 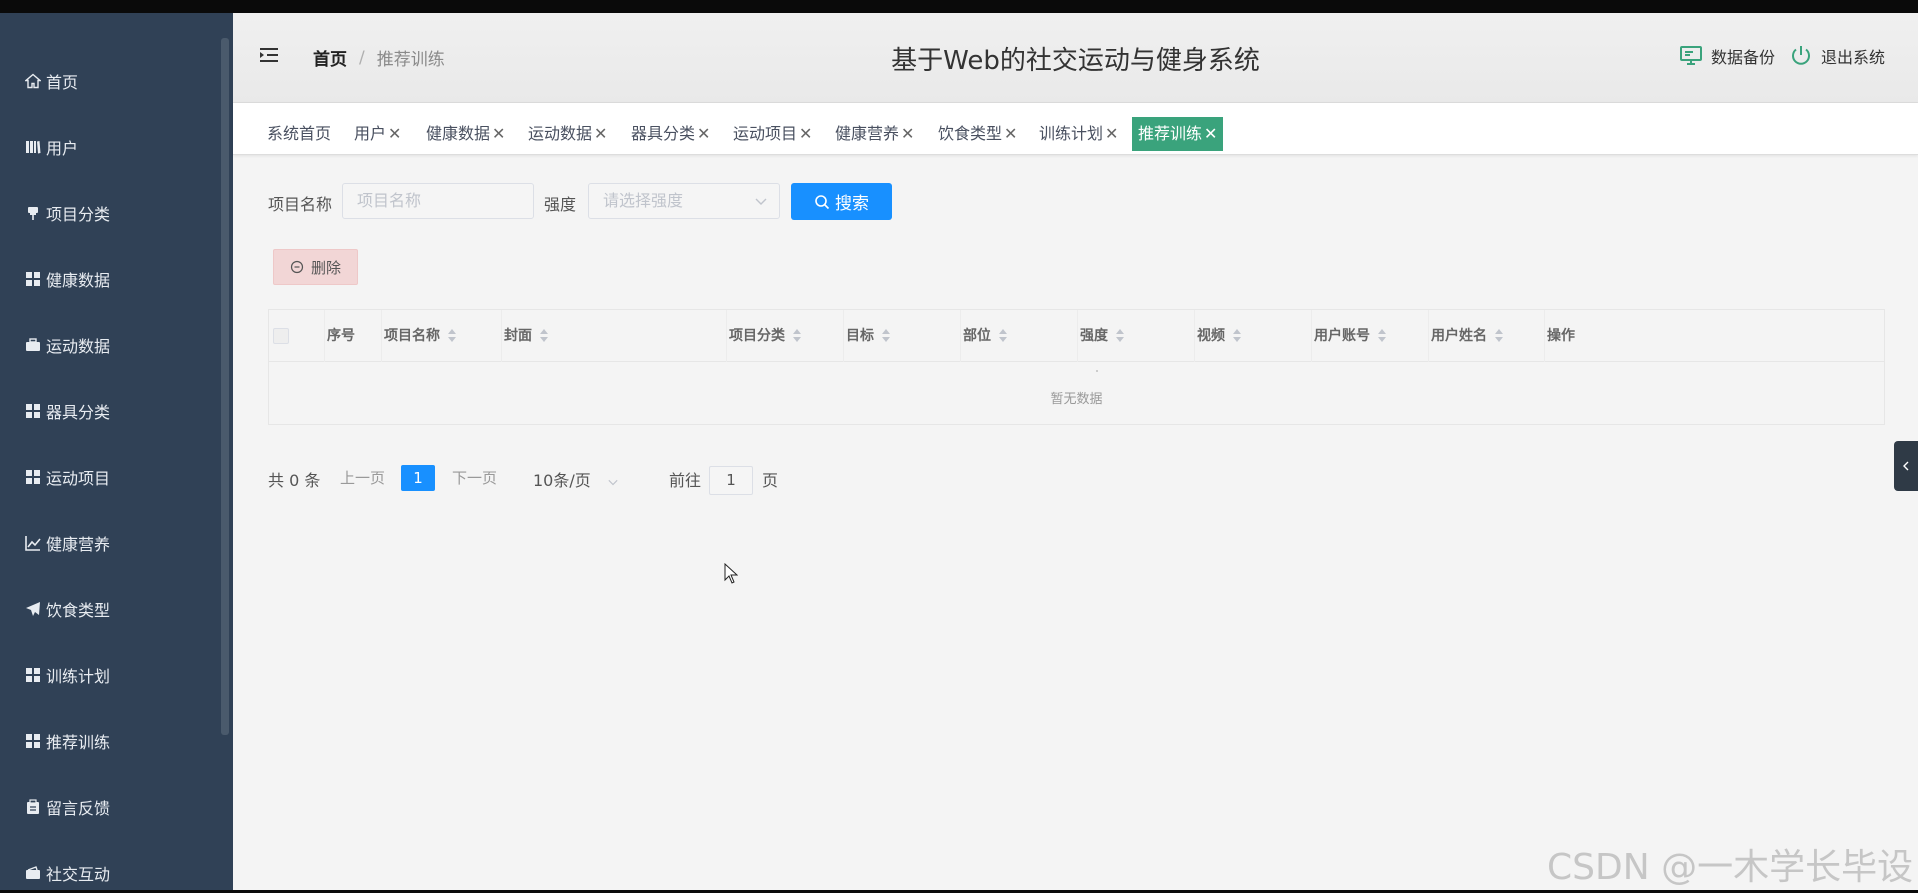 I want to click on sidebar-item: 运动项目, so click(x=111, y=477).